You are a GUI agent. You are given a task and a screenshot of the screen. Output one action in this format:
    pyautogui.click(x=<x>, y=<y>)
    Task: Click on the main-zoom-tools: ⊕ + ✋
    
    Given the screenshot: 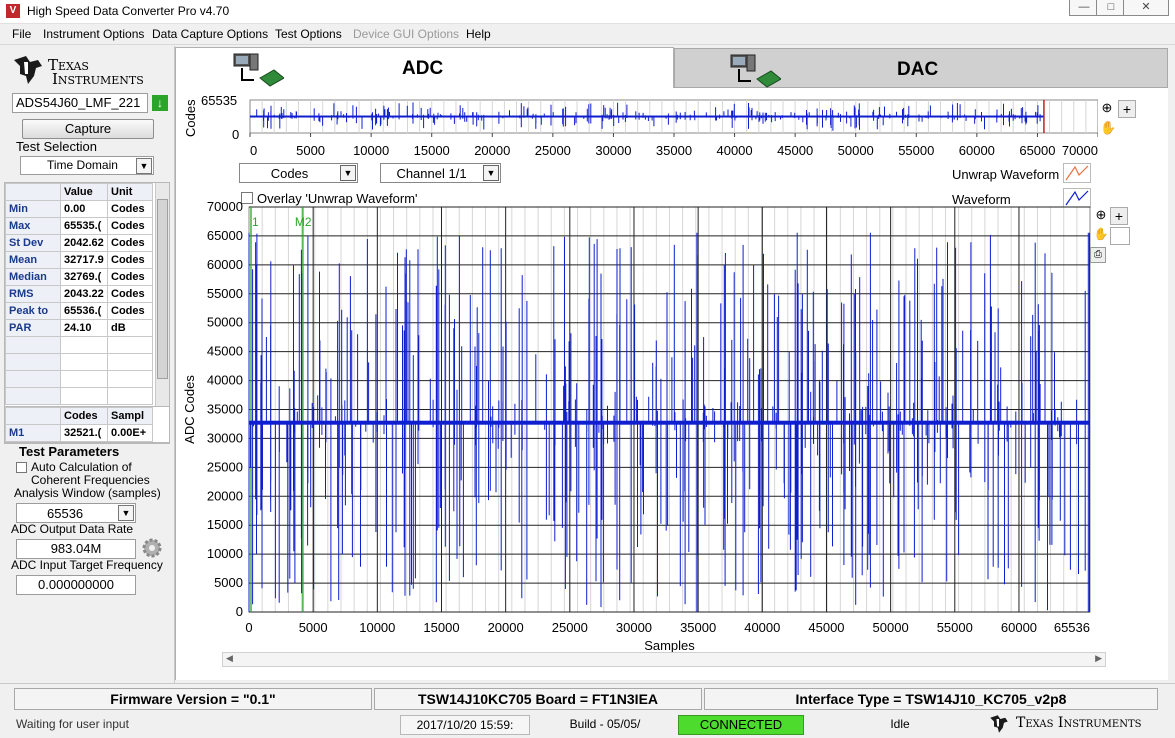 What is the action you would take?
    pyautogui.click(x=1110, y=226)
    